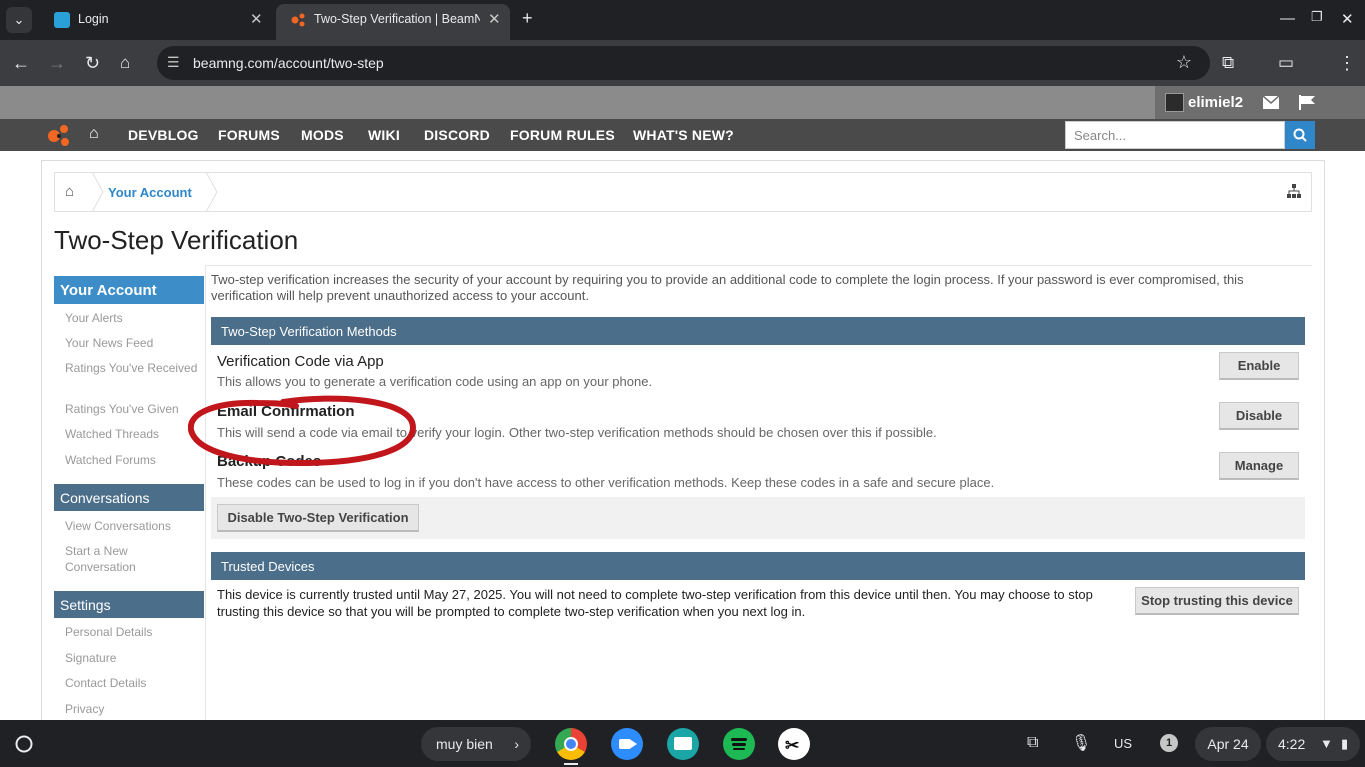  I want to click on holding-space-chip: muy bien ›, so click(476, 744).